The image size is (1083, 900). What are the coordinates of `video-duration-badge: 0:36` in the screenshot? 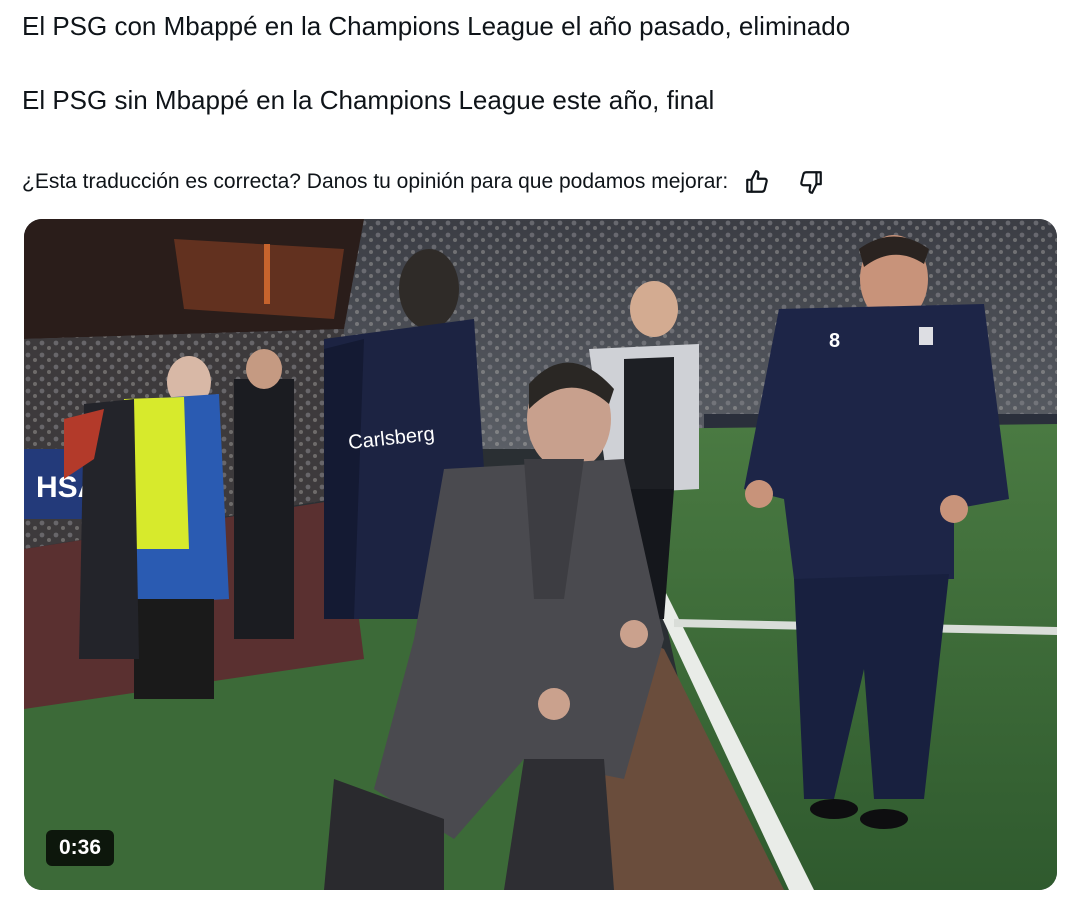 It's located at (80, 848).